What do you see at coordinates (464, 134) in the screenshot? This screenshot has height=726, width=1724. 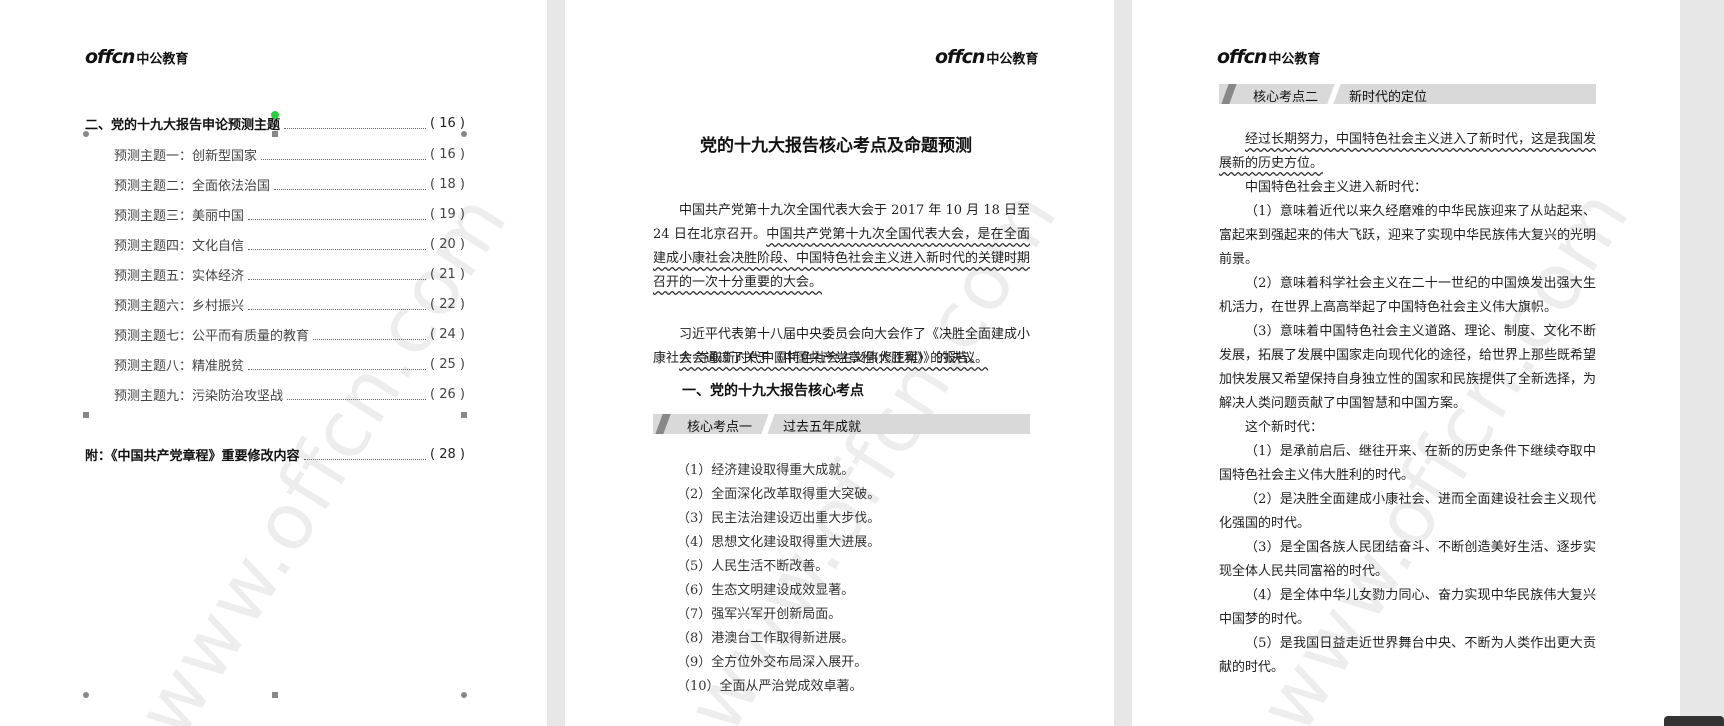 I see `resize-handle-top-right` at bounding box center [464, 134].